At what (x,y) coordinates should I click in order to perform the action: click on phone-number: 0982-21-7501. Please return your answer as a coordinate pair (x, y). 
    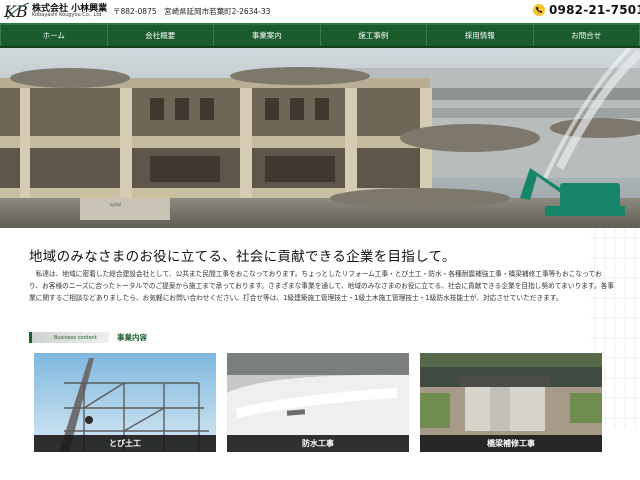
    Looking at the image, I should click on (594, 10).